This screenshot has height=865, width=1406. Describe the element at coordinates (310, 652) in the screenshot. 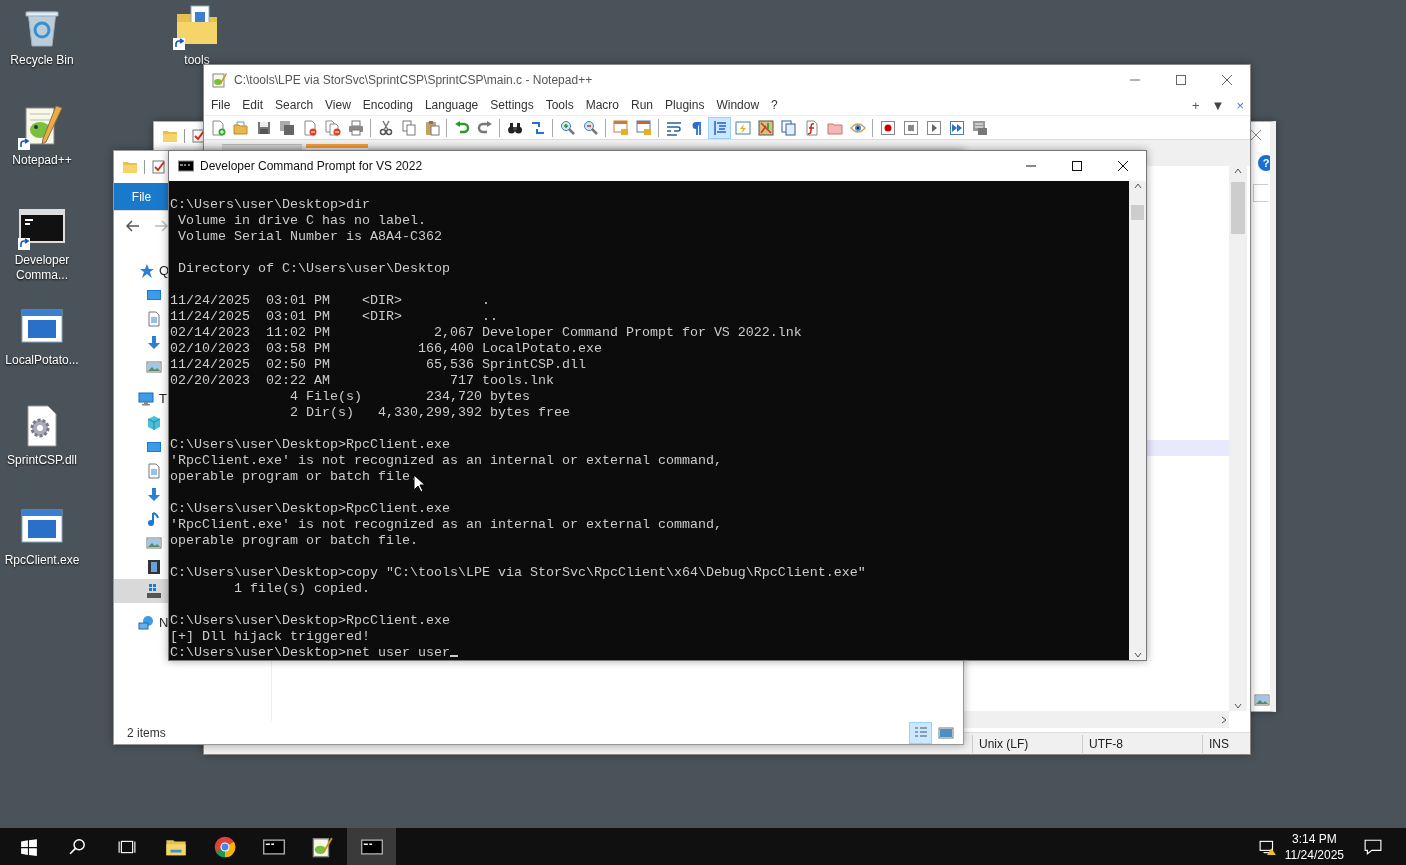

I see `console-line: C:\Users\user\Desktop>net user user` at that location.